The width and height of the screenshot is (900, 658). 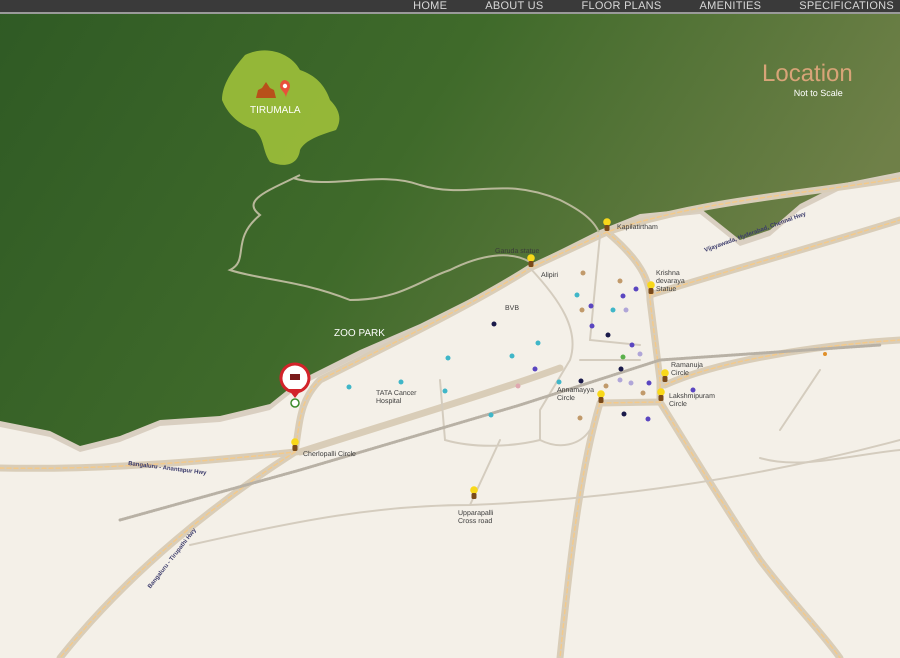 I want to click on area-label: TIRUMALA, so click(x=275, y=111).